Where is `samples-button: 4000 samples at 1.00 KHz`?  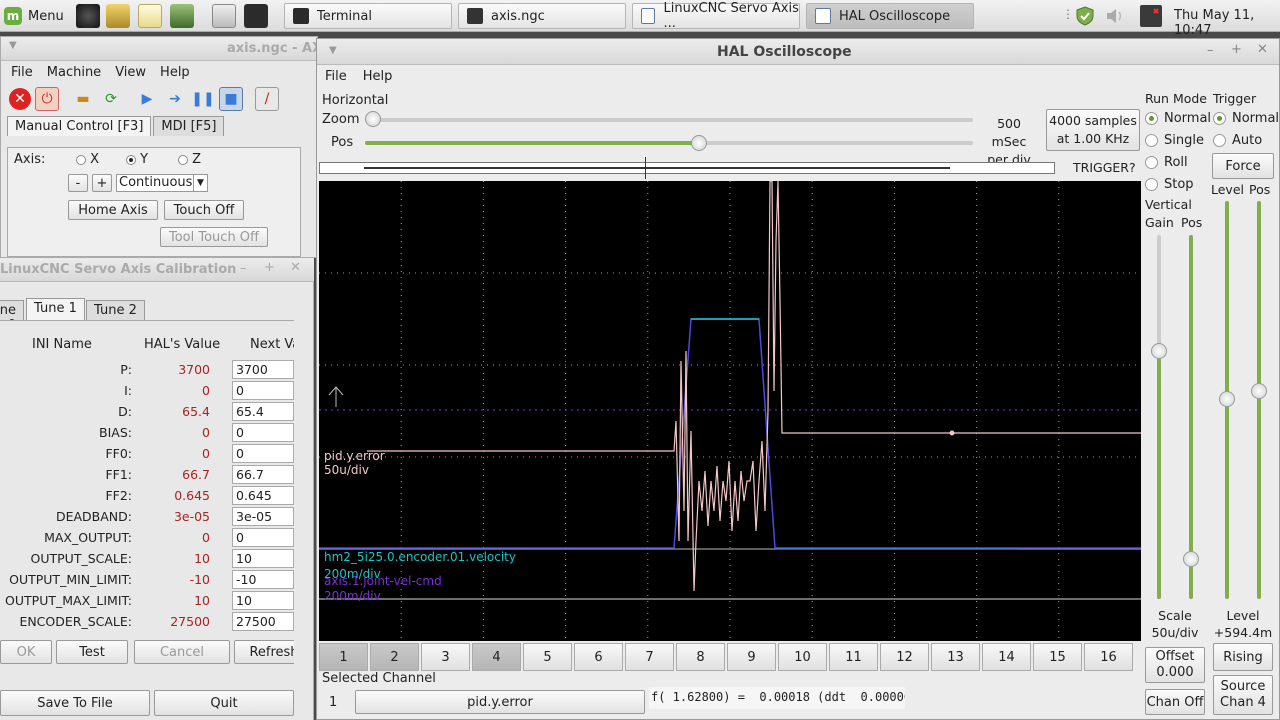 samples-button: 4000 samples at 1.00 KHz is located at coordinates (1093, 130).